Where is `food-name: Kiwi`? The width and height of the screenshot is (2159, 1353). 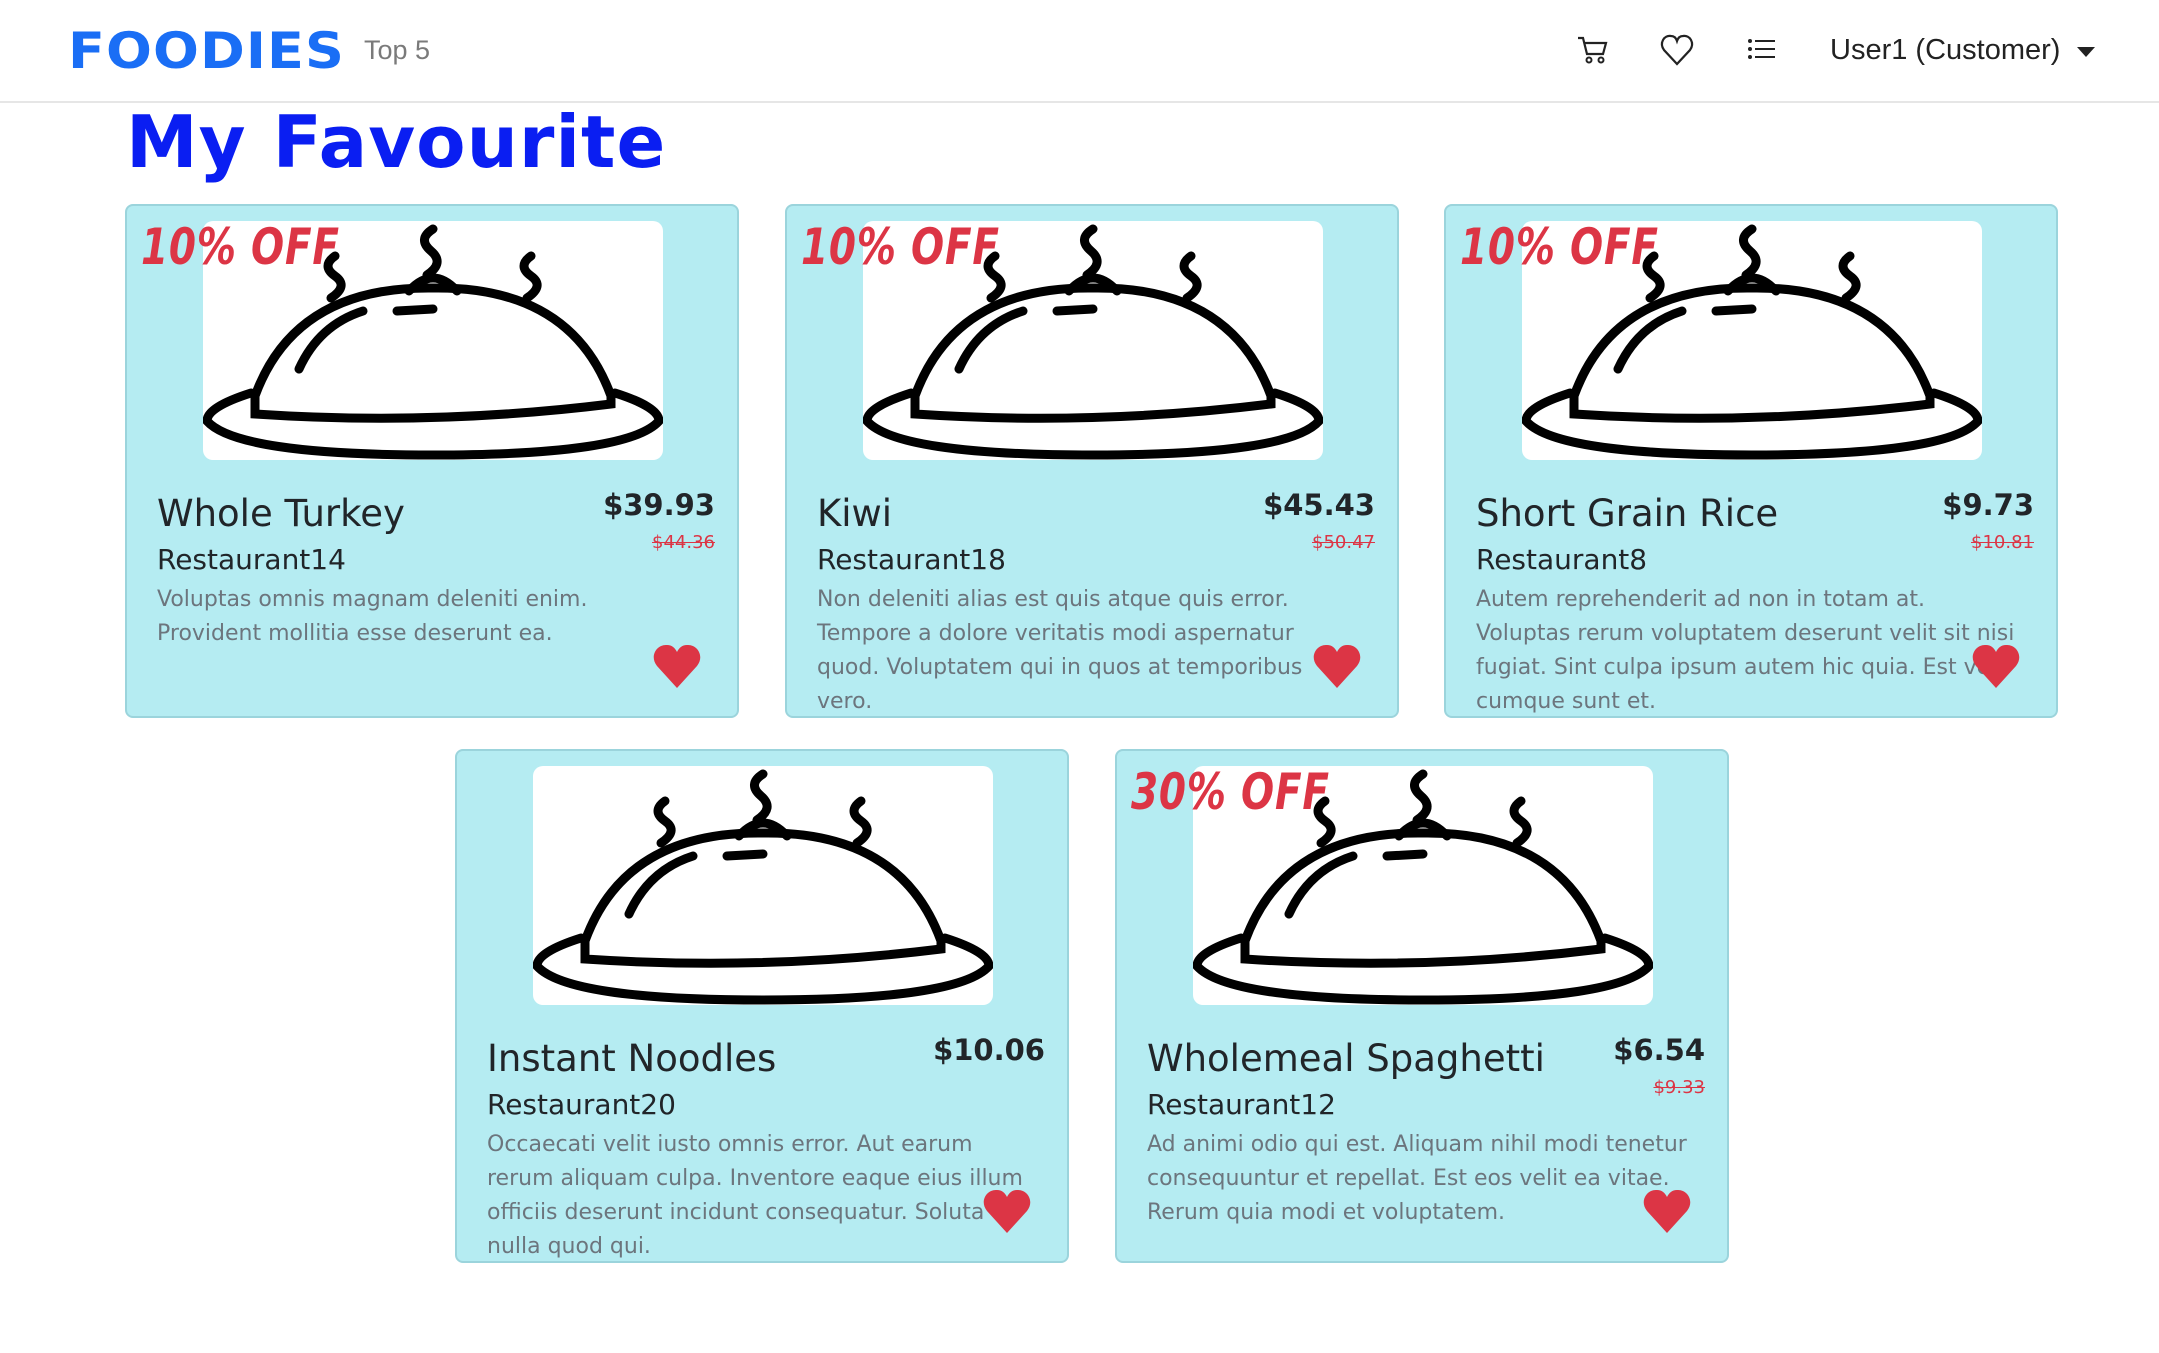
food-name: Kiwi is located at coordinates (855, 513).